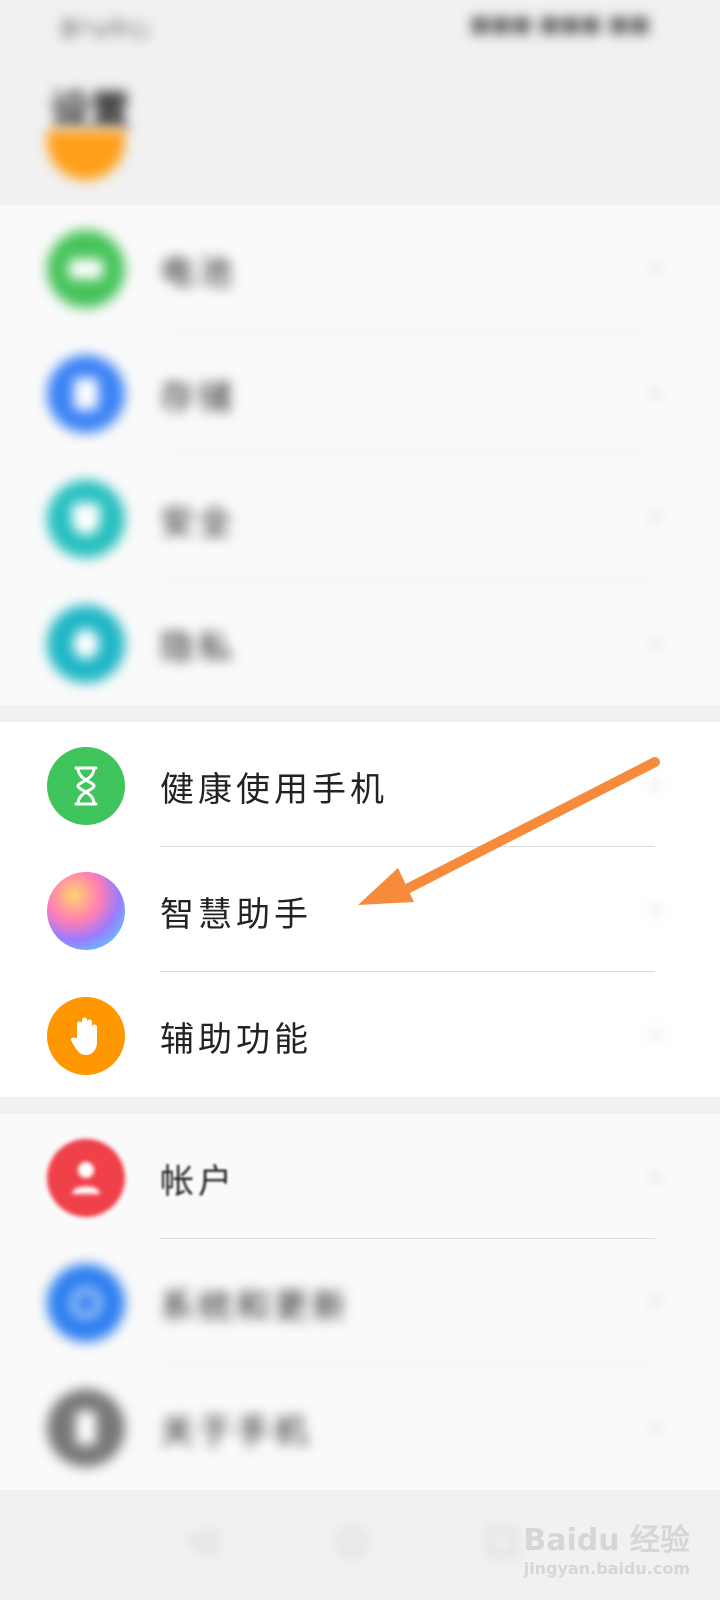  What do you see at coordinates (86, 155) in the screenshot?
I see `top-partial-icon` at bounding box center [86, 155].